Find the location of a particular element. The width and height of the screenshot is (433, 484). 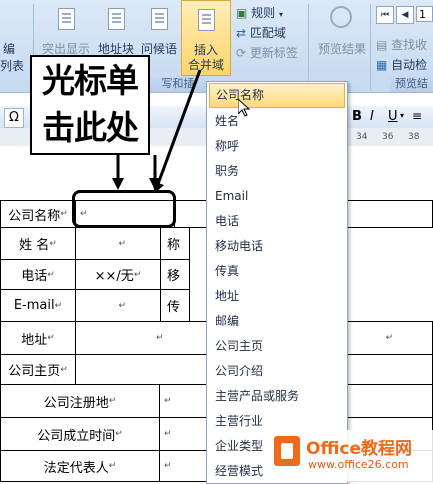

mouse-cursor-icon is located at coordinates (244, 108).